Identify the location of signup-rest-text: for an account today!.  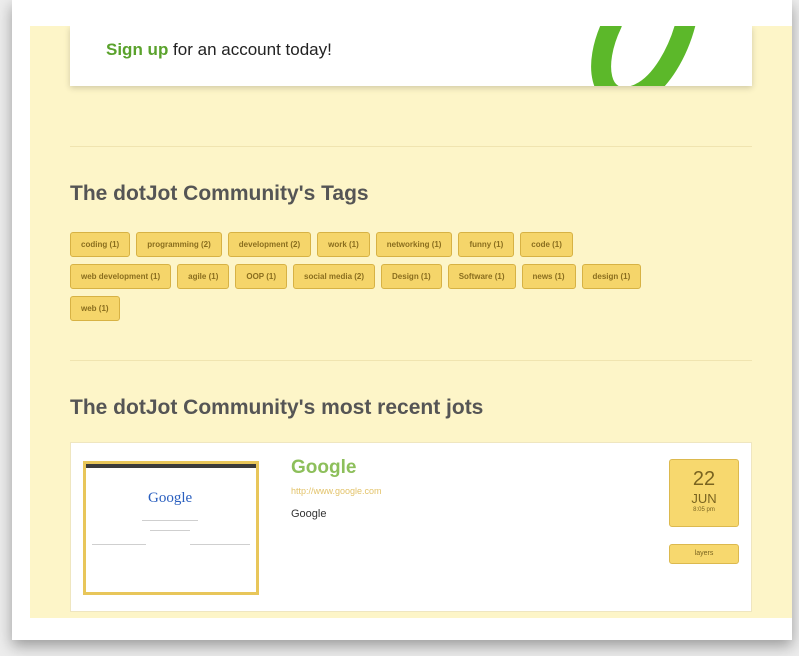
(250, 49).